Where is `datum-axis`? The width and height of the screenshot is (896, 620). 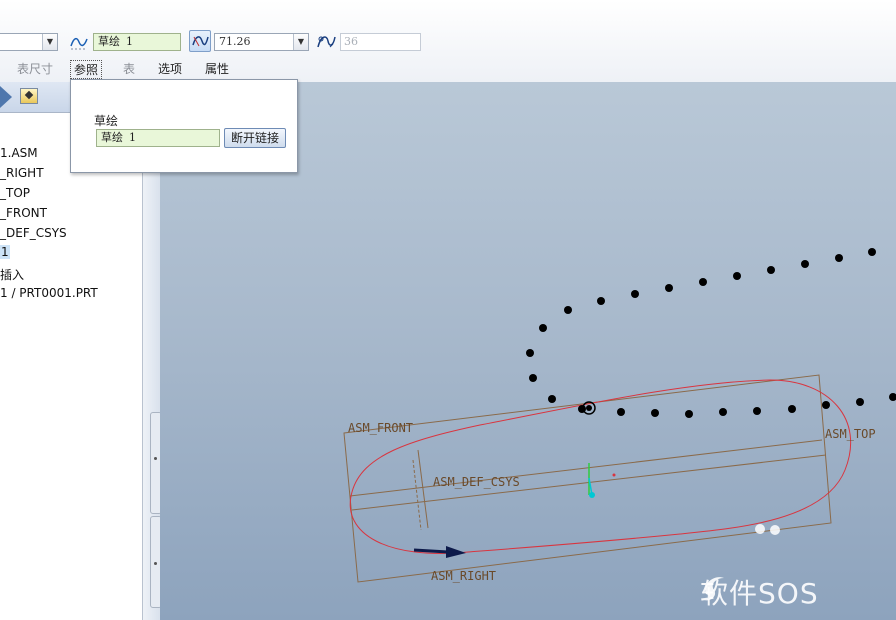
datum-axis is located at coordinates (417, 495).